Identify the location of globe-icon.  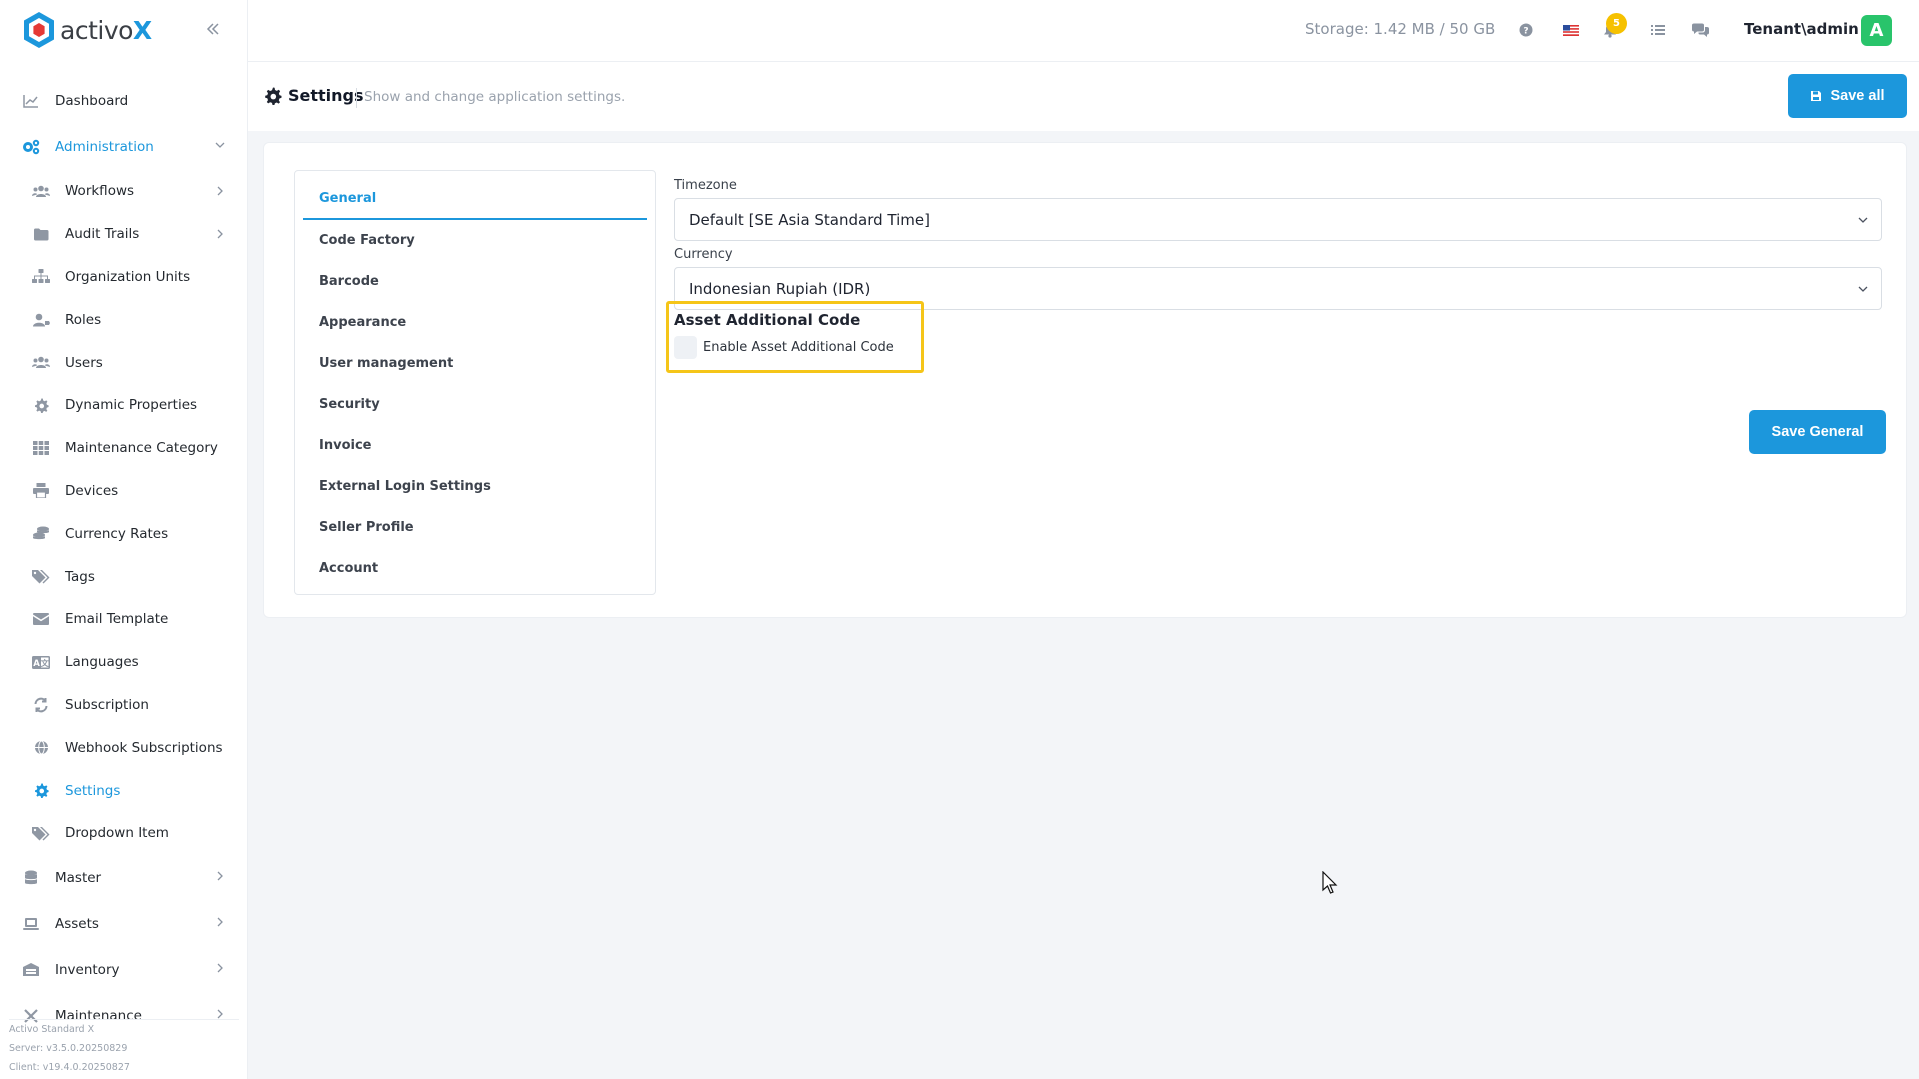
(41, 748).